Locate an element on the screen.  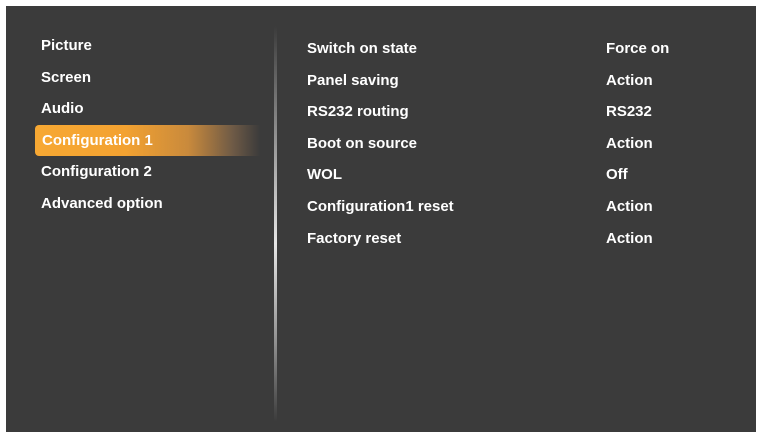
setting-label: RS232 routing is located at coordinates (358, 112).